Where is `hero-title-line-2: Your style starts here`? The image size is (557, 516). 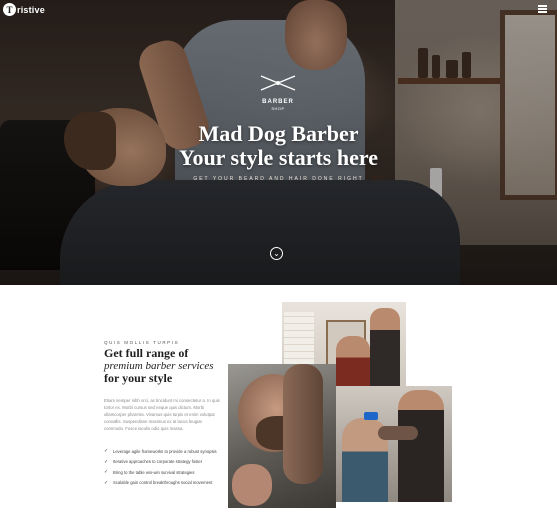
hero-title-line-2: Your style starts here is located at coordinates (278, 157).